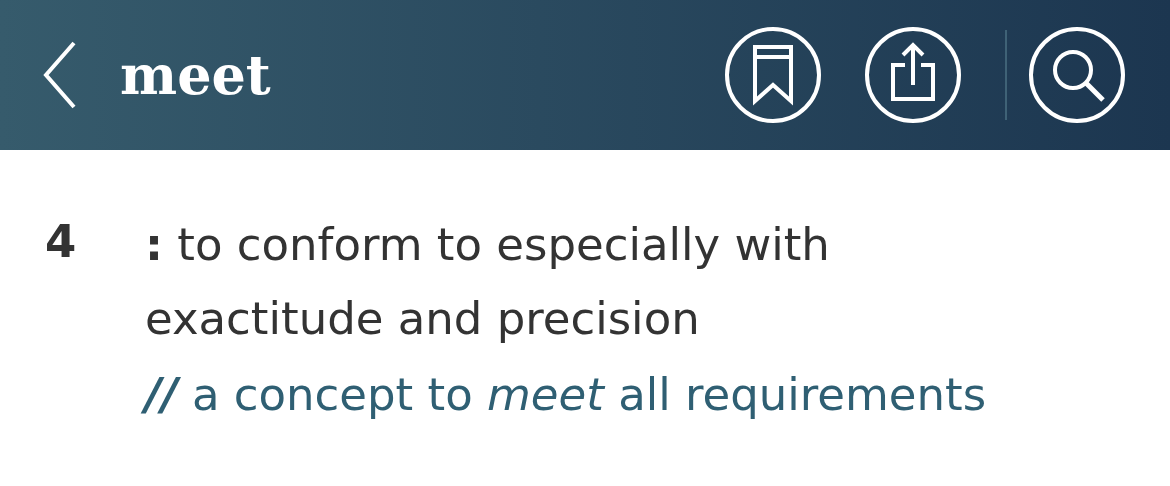 The height and width of the screenshot is (486, 1170). I want to click on sense-number: 4, so click(61, 242).